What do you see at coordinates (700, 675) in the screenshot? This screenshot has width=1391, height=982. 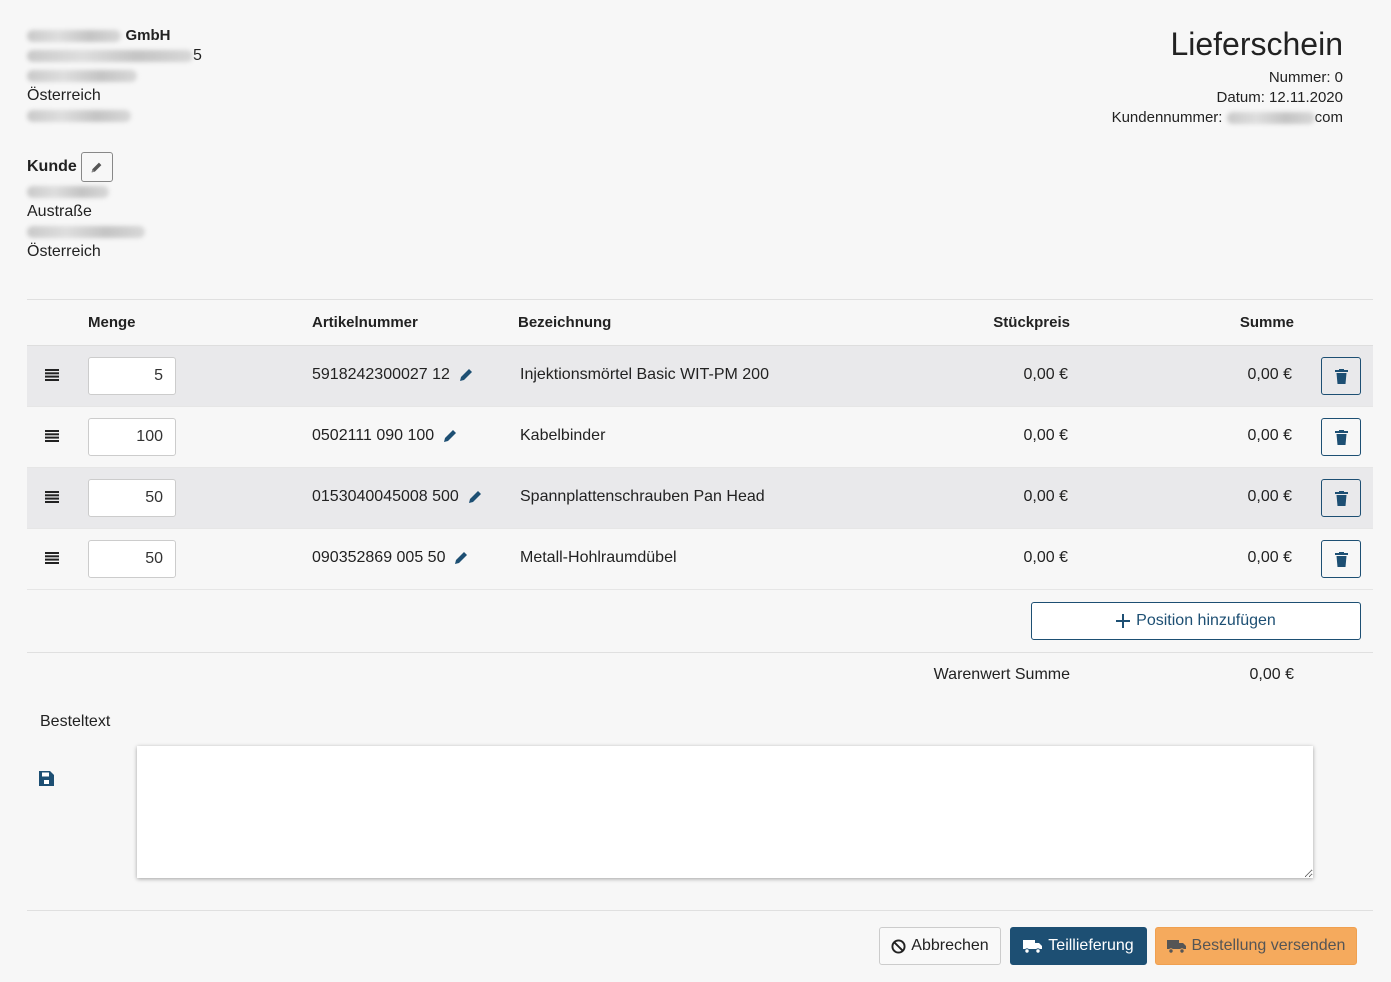 I see `total-row: Warenwert Summe 0,00 €` at bounding box center [700, 675].